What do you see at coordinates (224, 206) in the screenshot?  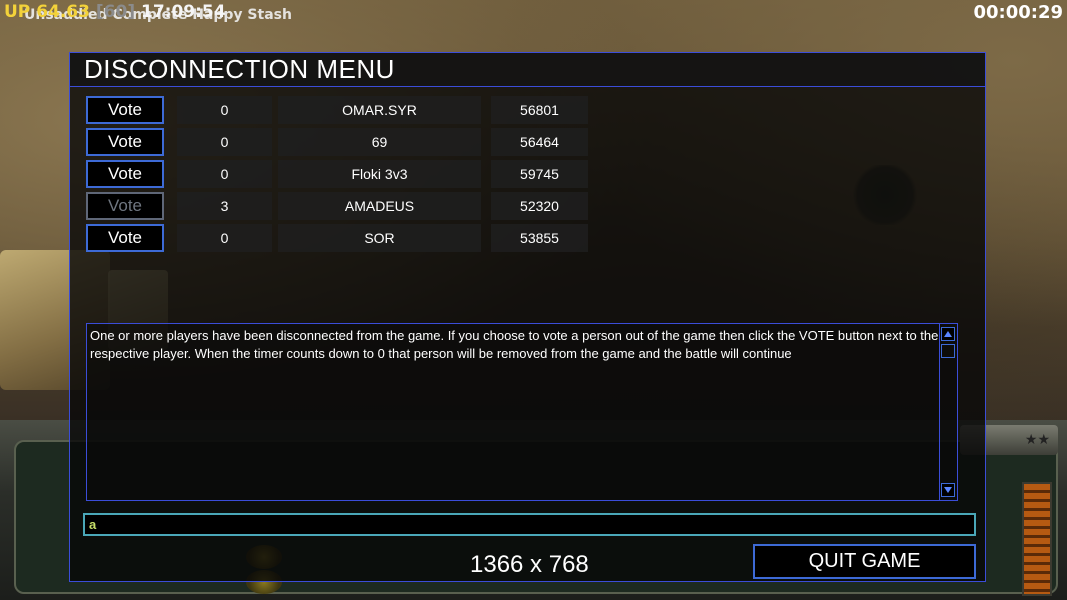 I see `vote-count: 3` at bounding box center [224, 206].